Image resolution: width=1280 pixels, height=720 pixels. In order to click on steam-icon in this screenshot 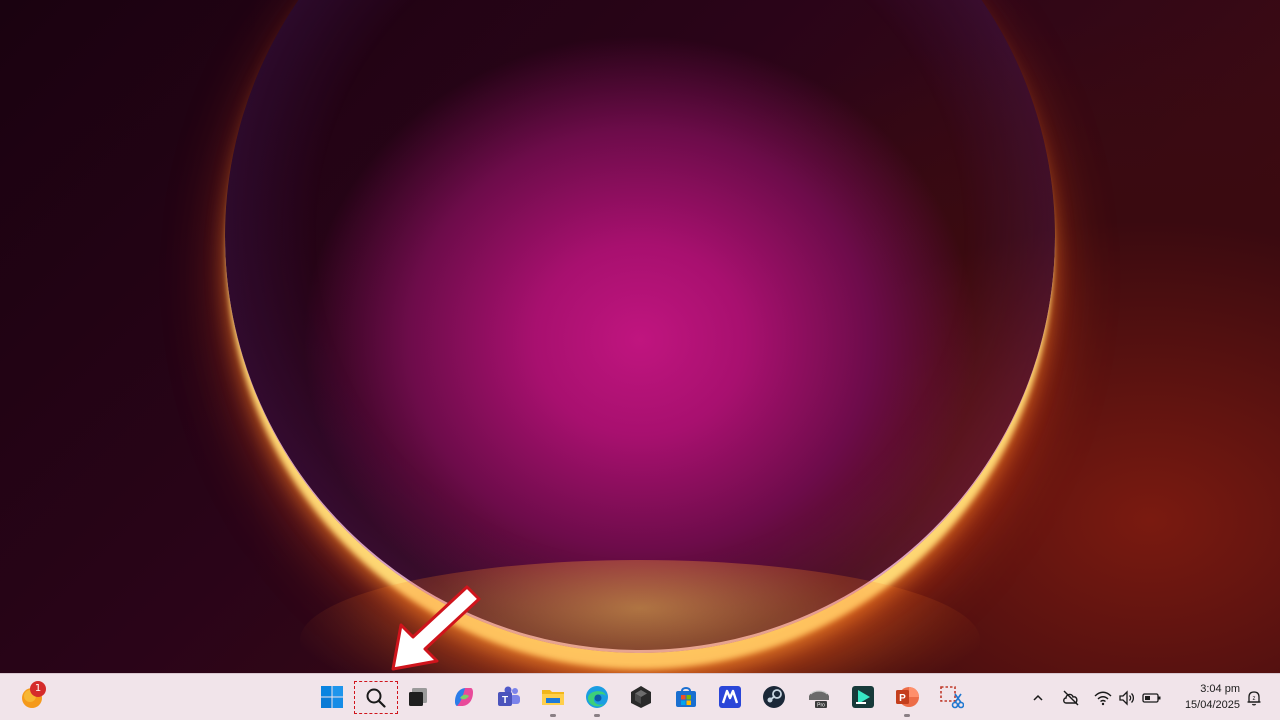, I will do `click(774, 697)`.